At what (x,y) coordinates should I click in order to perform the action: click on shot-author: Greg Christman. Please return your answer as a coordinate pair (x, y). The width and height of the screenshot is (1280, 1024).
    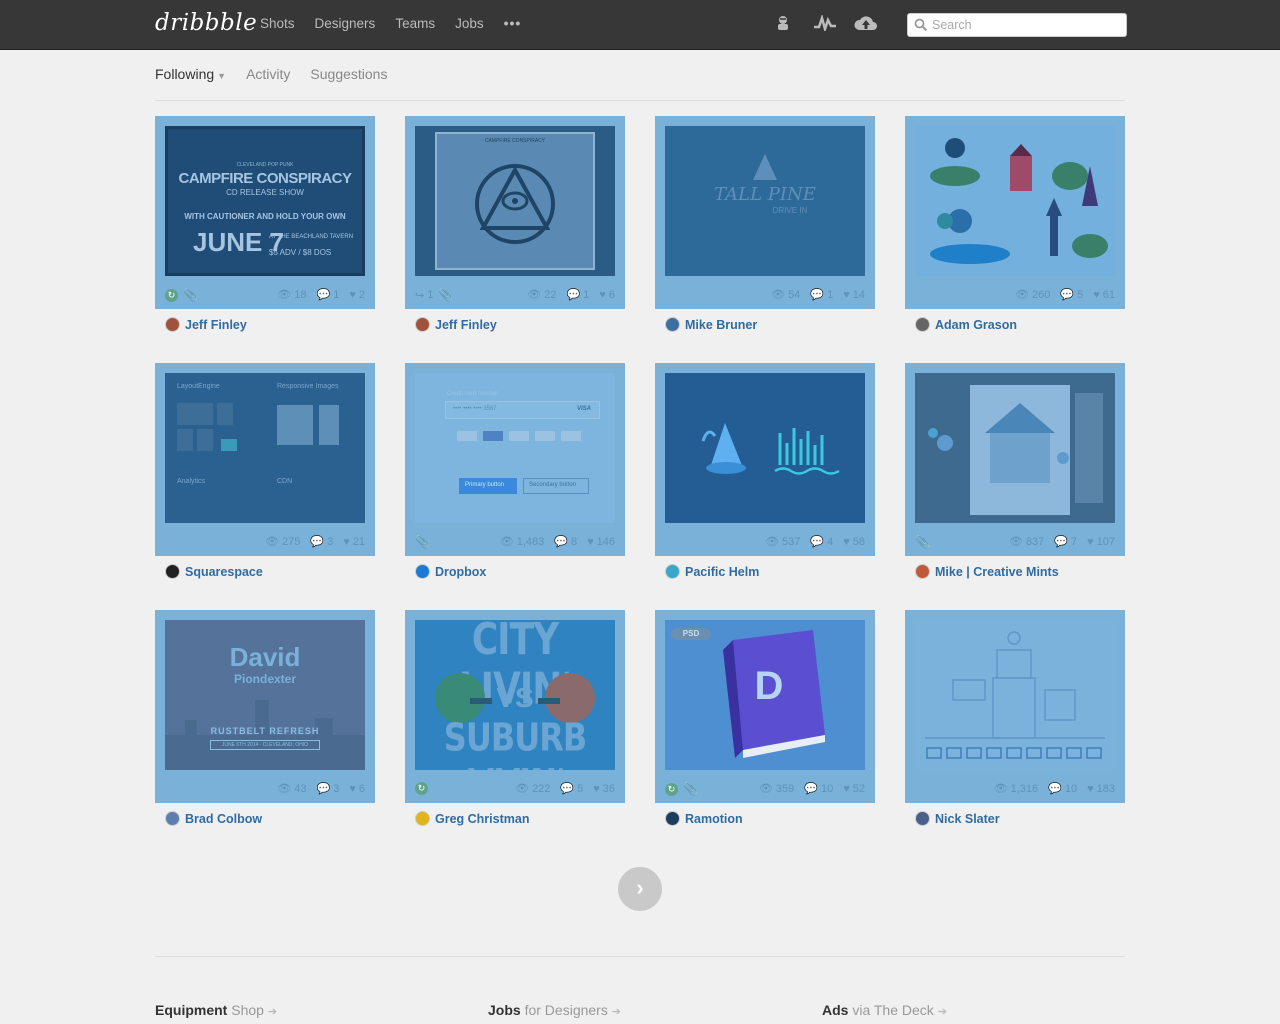
    Looking at the image, I should click on (472, 818).